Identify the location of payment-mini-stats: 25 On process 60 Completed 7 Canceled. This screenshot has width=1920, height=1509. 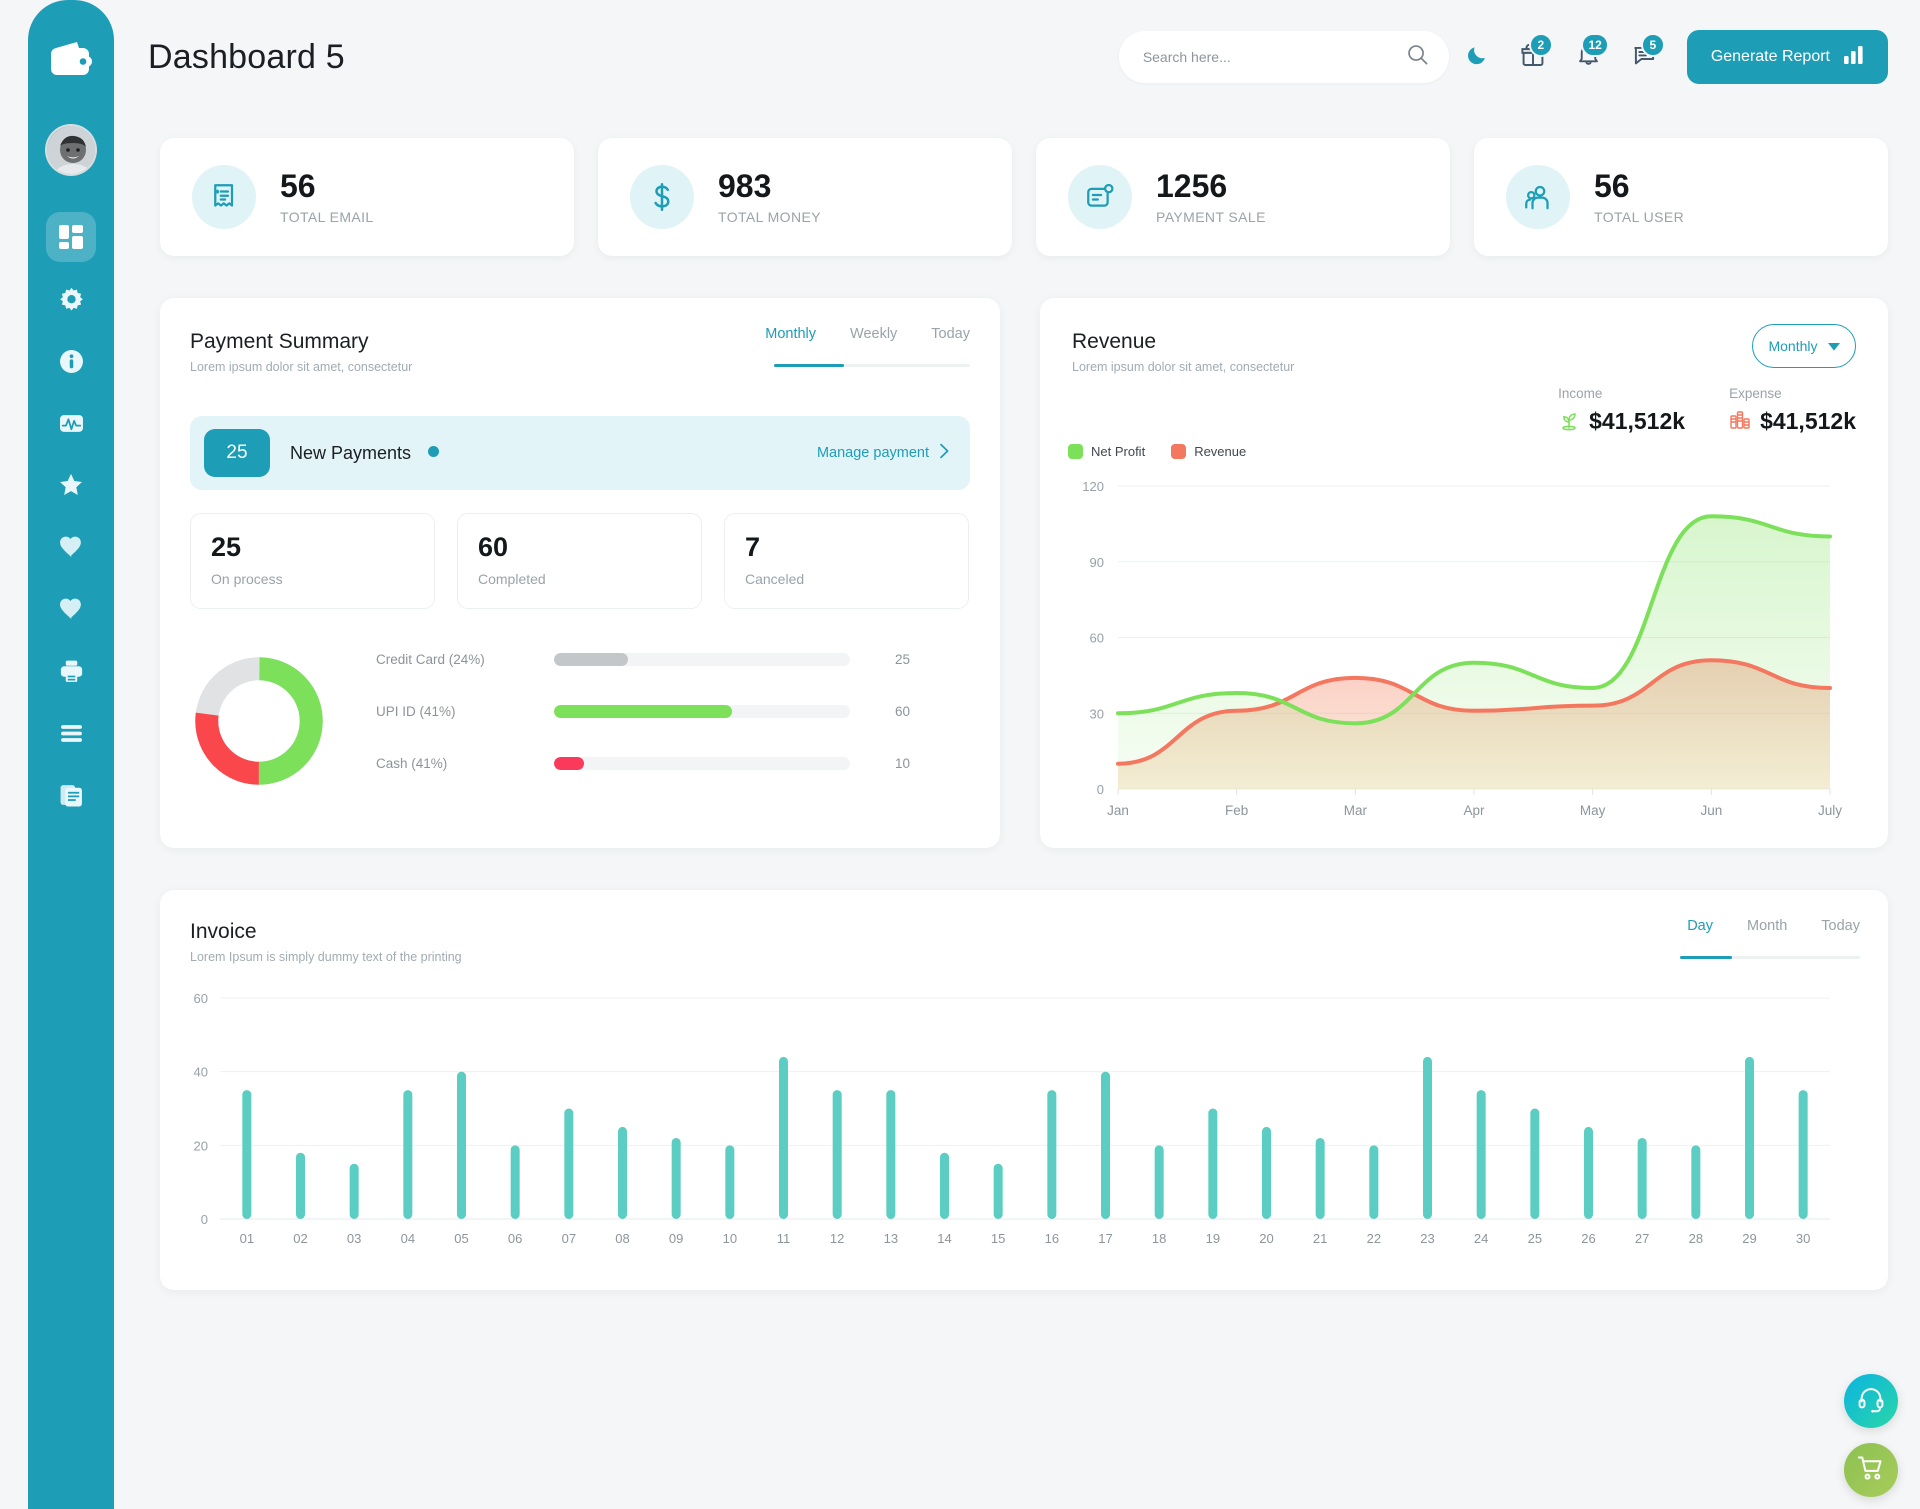
(579, 561).